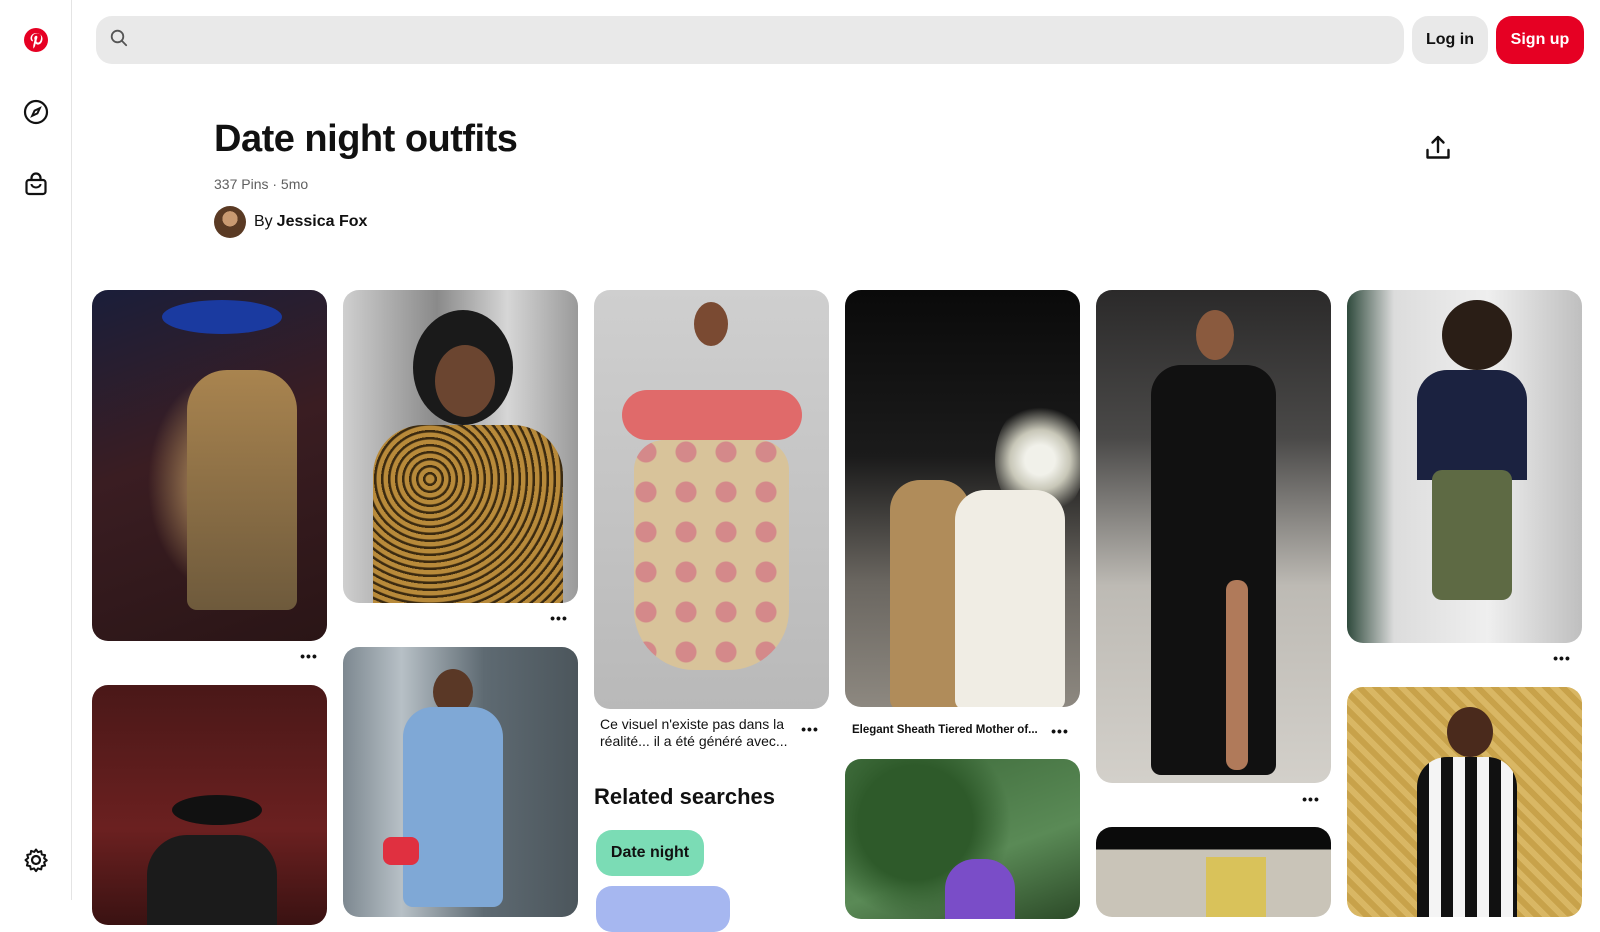 The width and height of the screenshot is (1600, 932). Describe the element at coordinates (1438, 148) in the screenshot. I see `share-icon` at that location.